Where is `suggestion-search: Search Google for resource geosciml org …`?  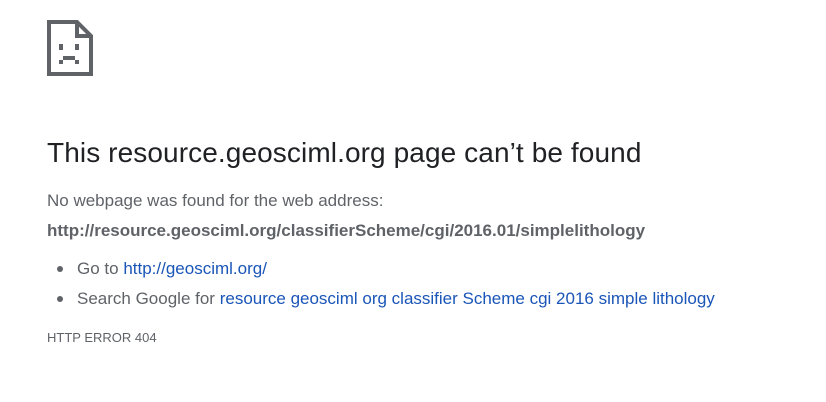
suggestion-search: Search Google for resource geosciml org … is located at coordinates (431, 299).